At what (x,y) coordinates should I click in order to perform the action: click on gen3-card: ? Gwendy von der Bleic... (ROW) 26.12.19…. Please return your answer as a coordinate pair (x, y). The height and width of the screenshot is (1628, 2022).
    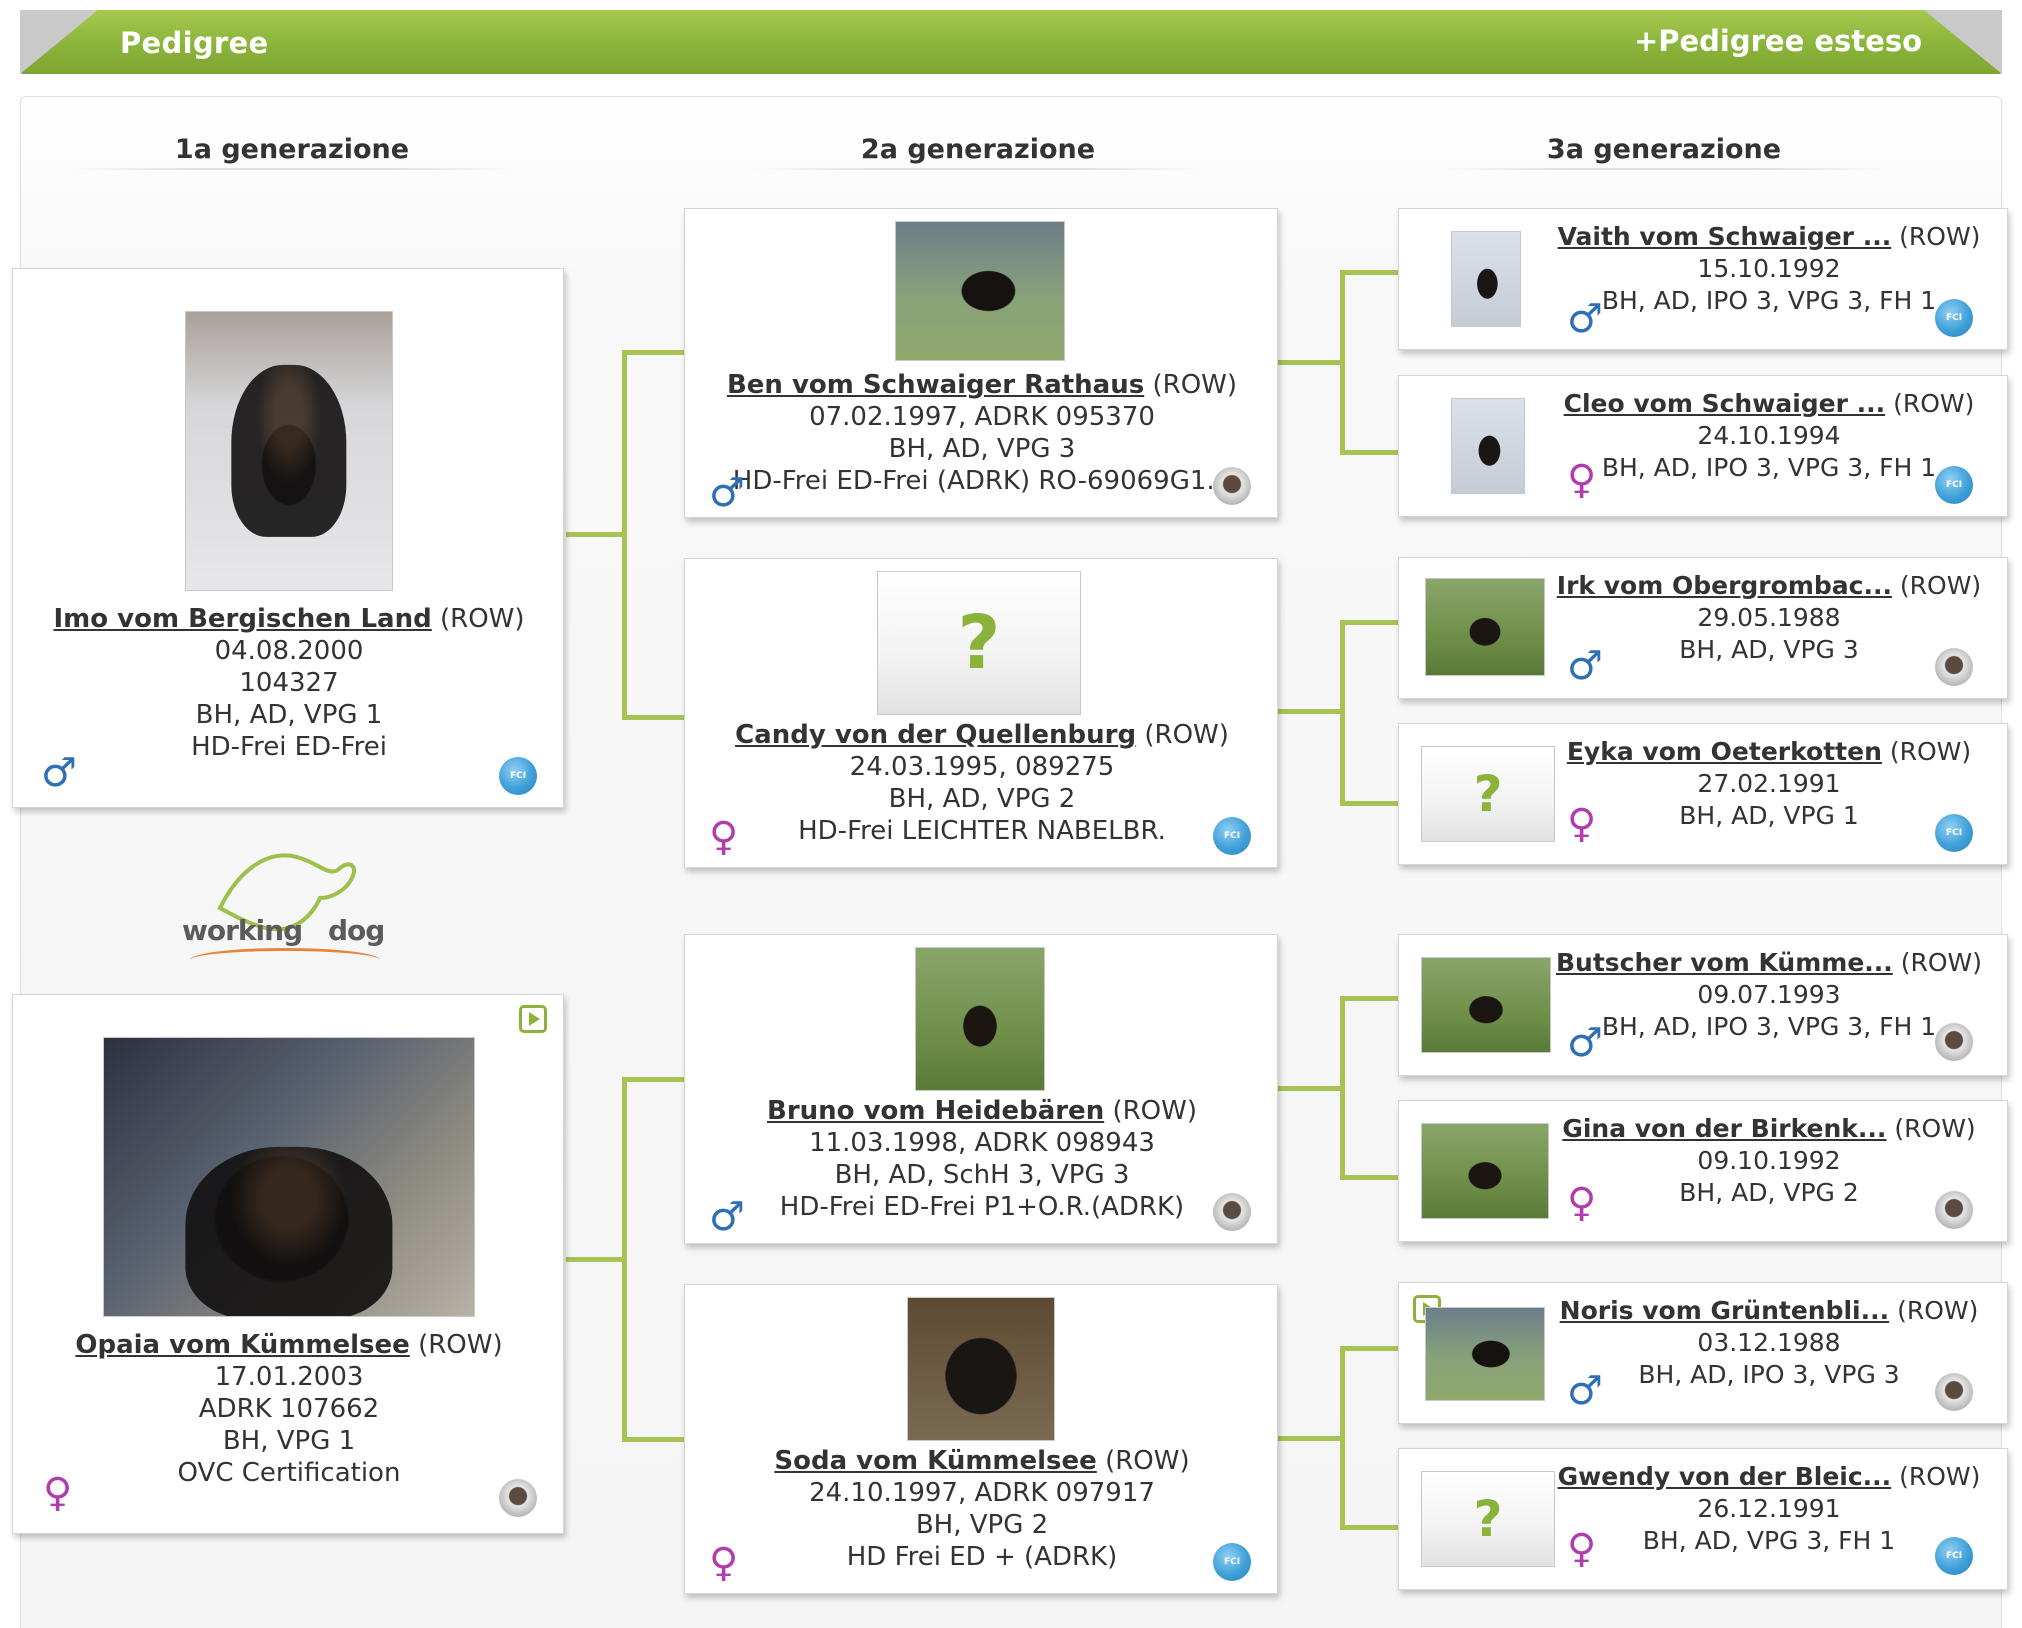
    Looking at the image, I should click on (1703, 1519).